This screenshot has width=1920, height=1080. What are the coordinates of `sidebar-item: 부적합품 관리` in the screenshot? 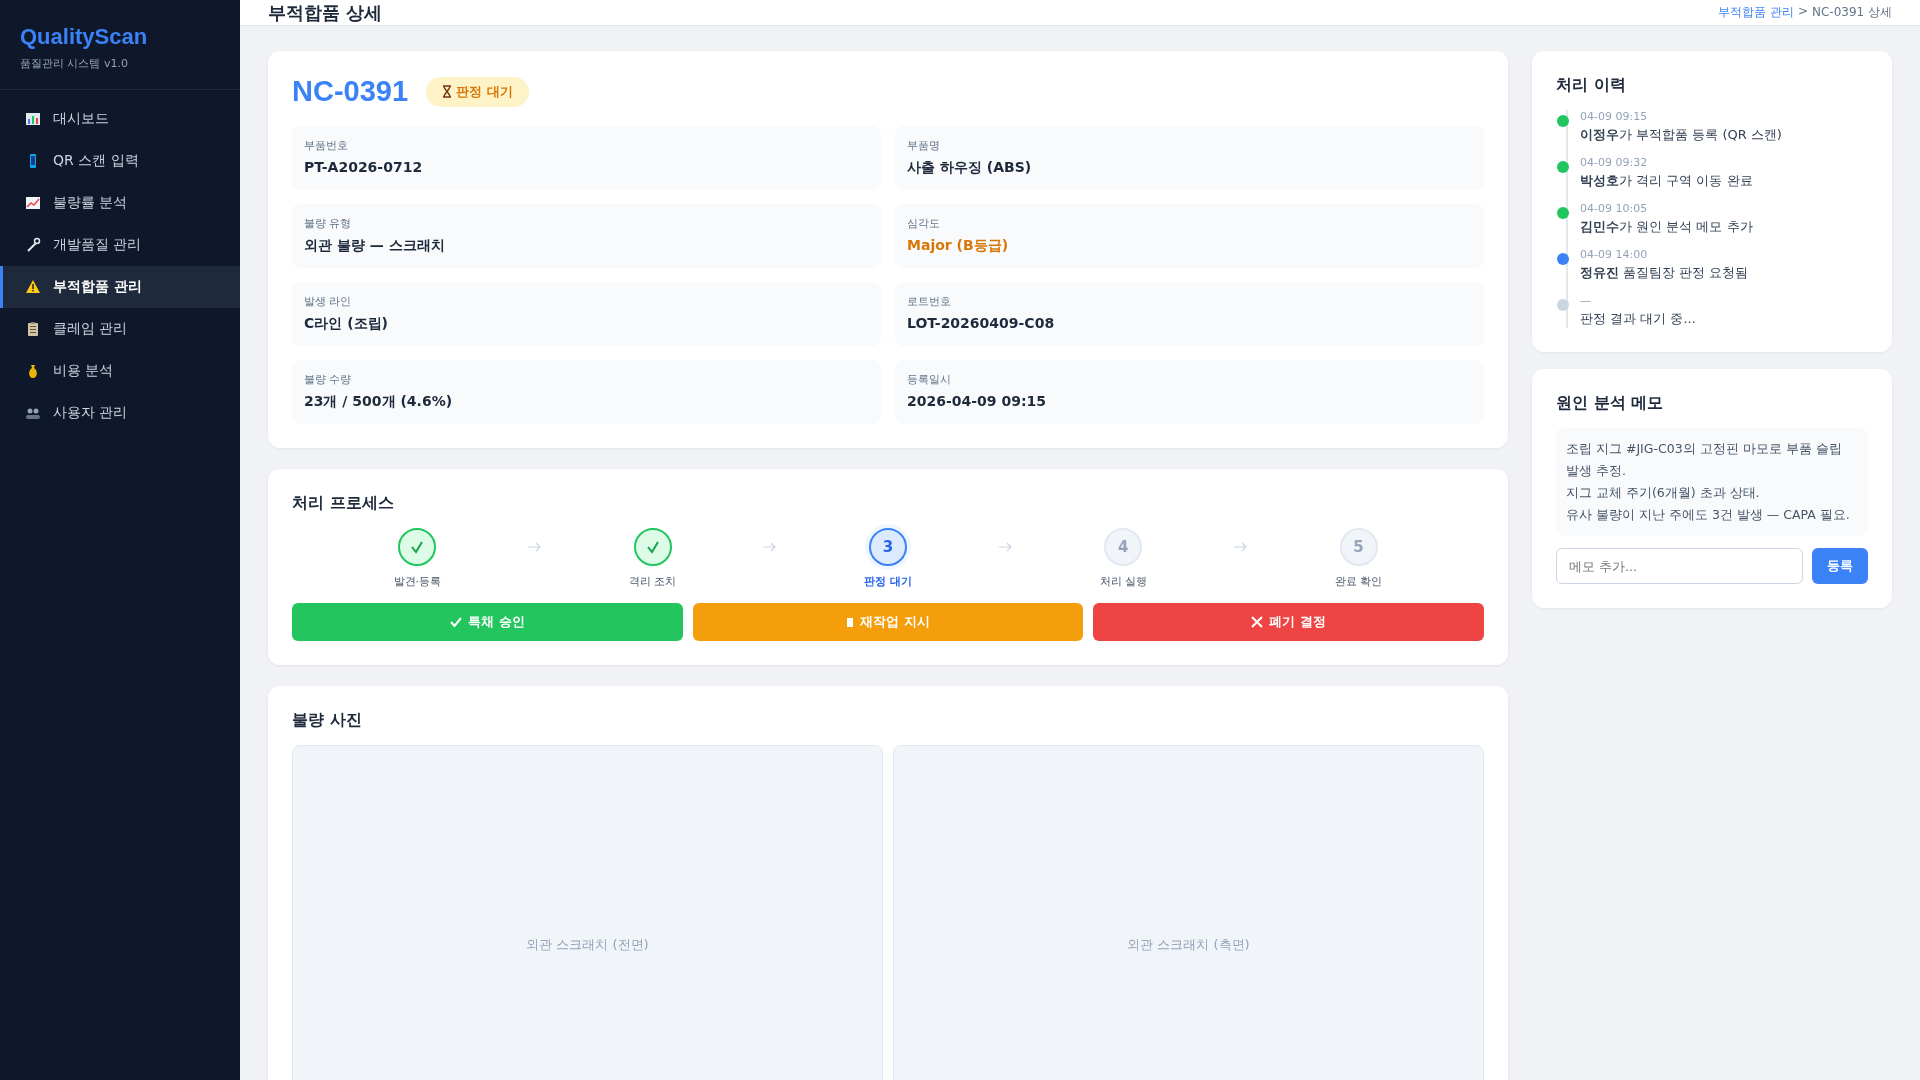 It's located at (120, 287).